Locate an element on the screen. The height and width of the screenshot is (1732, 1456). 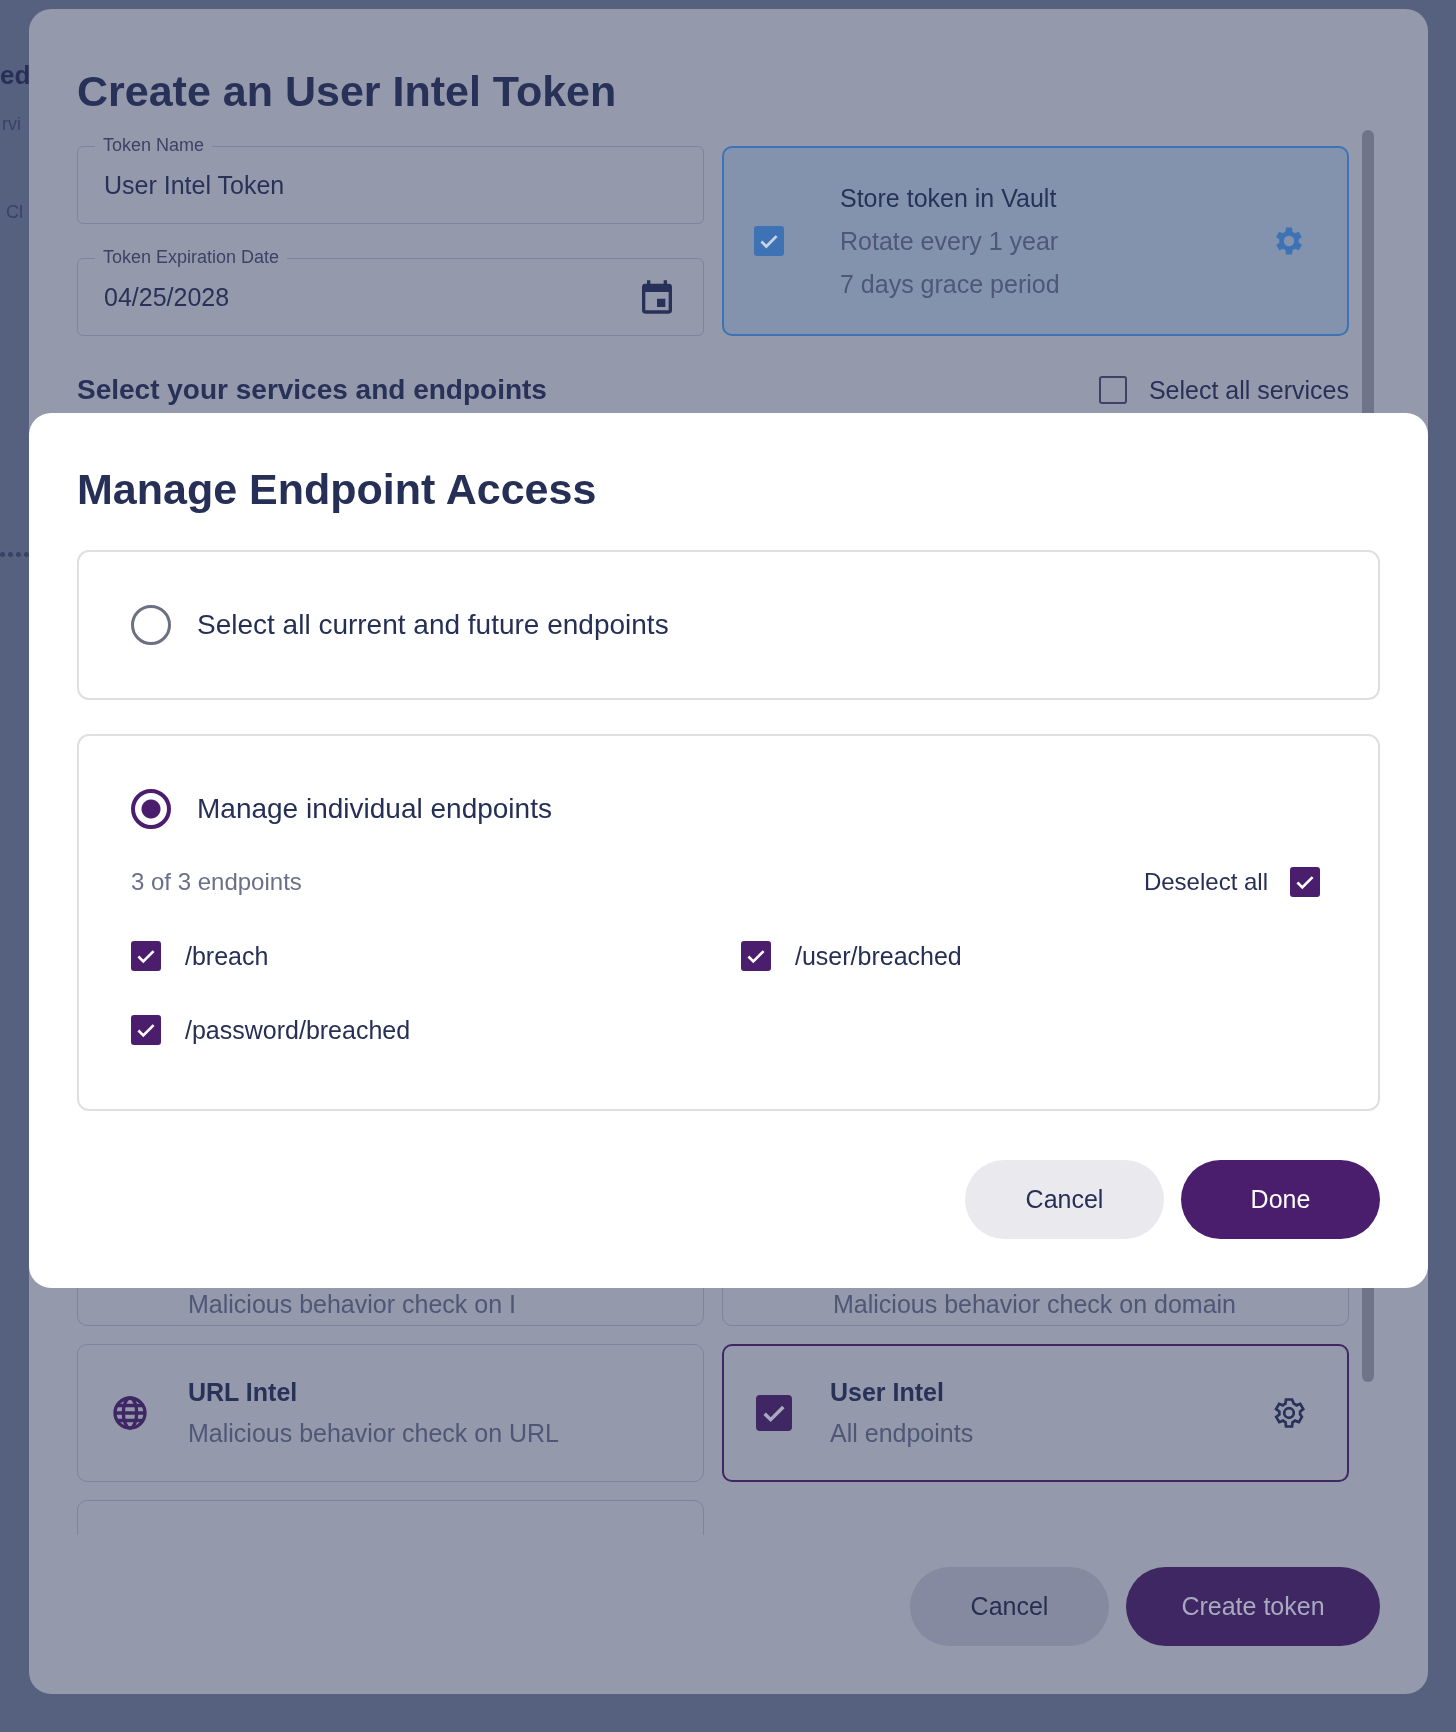
vault-title: Store token in Vault is located at coordinates (949, 198).